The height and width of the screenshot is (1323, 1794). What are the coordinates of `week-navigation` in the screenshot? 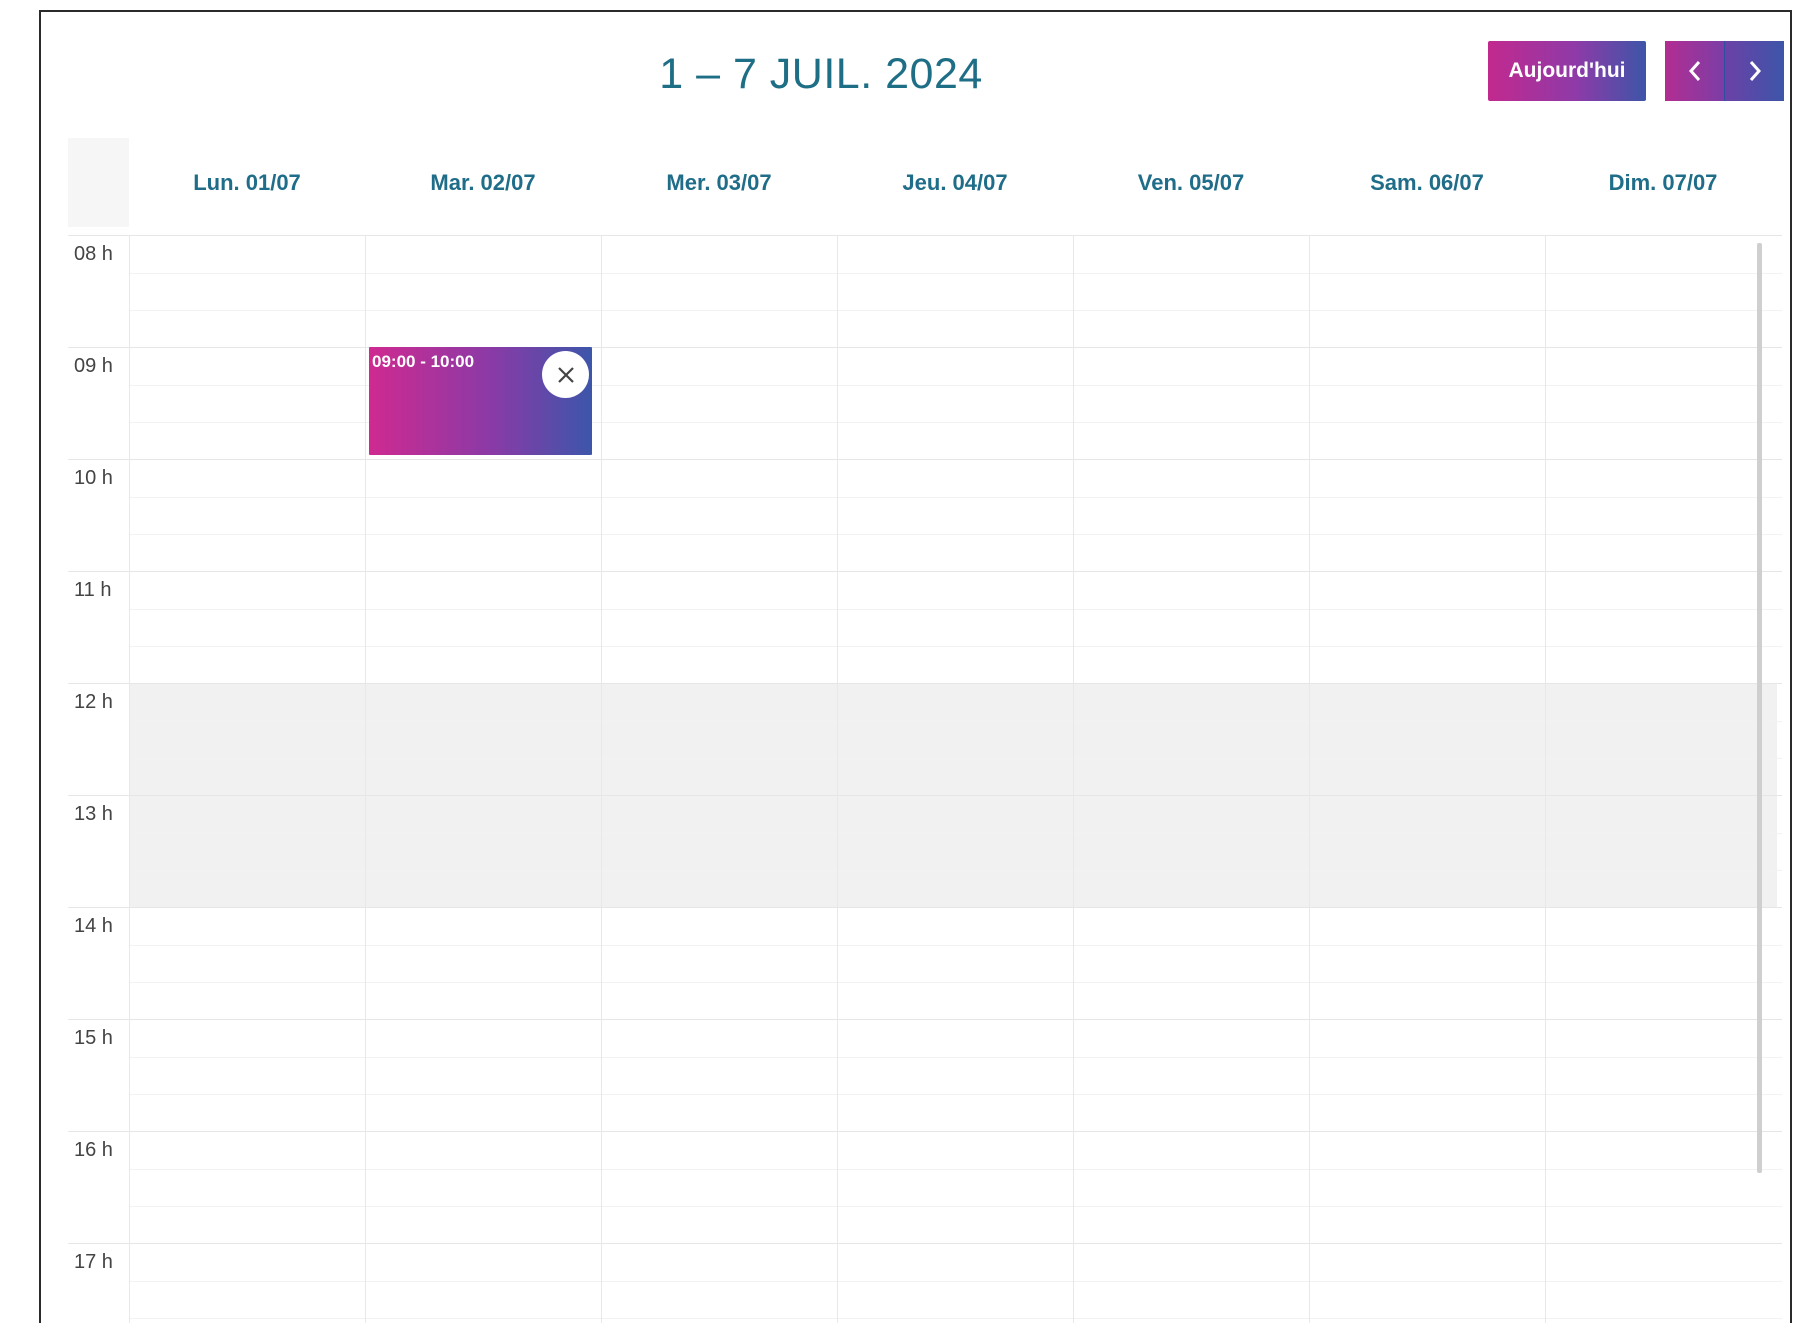 It's located at (1724, 71).